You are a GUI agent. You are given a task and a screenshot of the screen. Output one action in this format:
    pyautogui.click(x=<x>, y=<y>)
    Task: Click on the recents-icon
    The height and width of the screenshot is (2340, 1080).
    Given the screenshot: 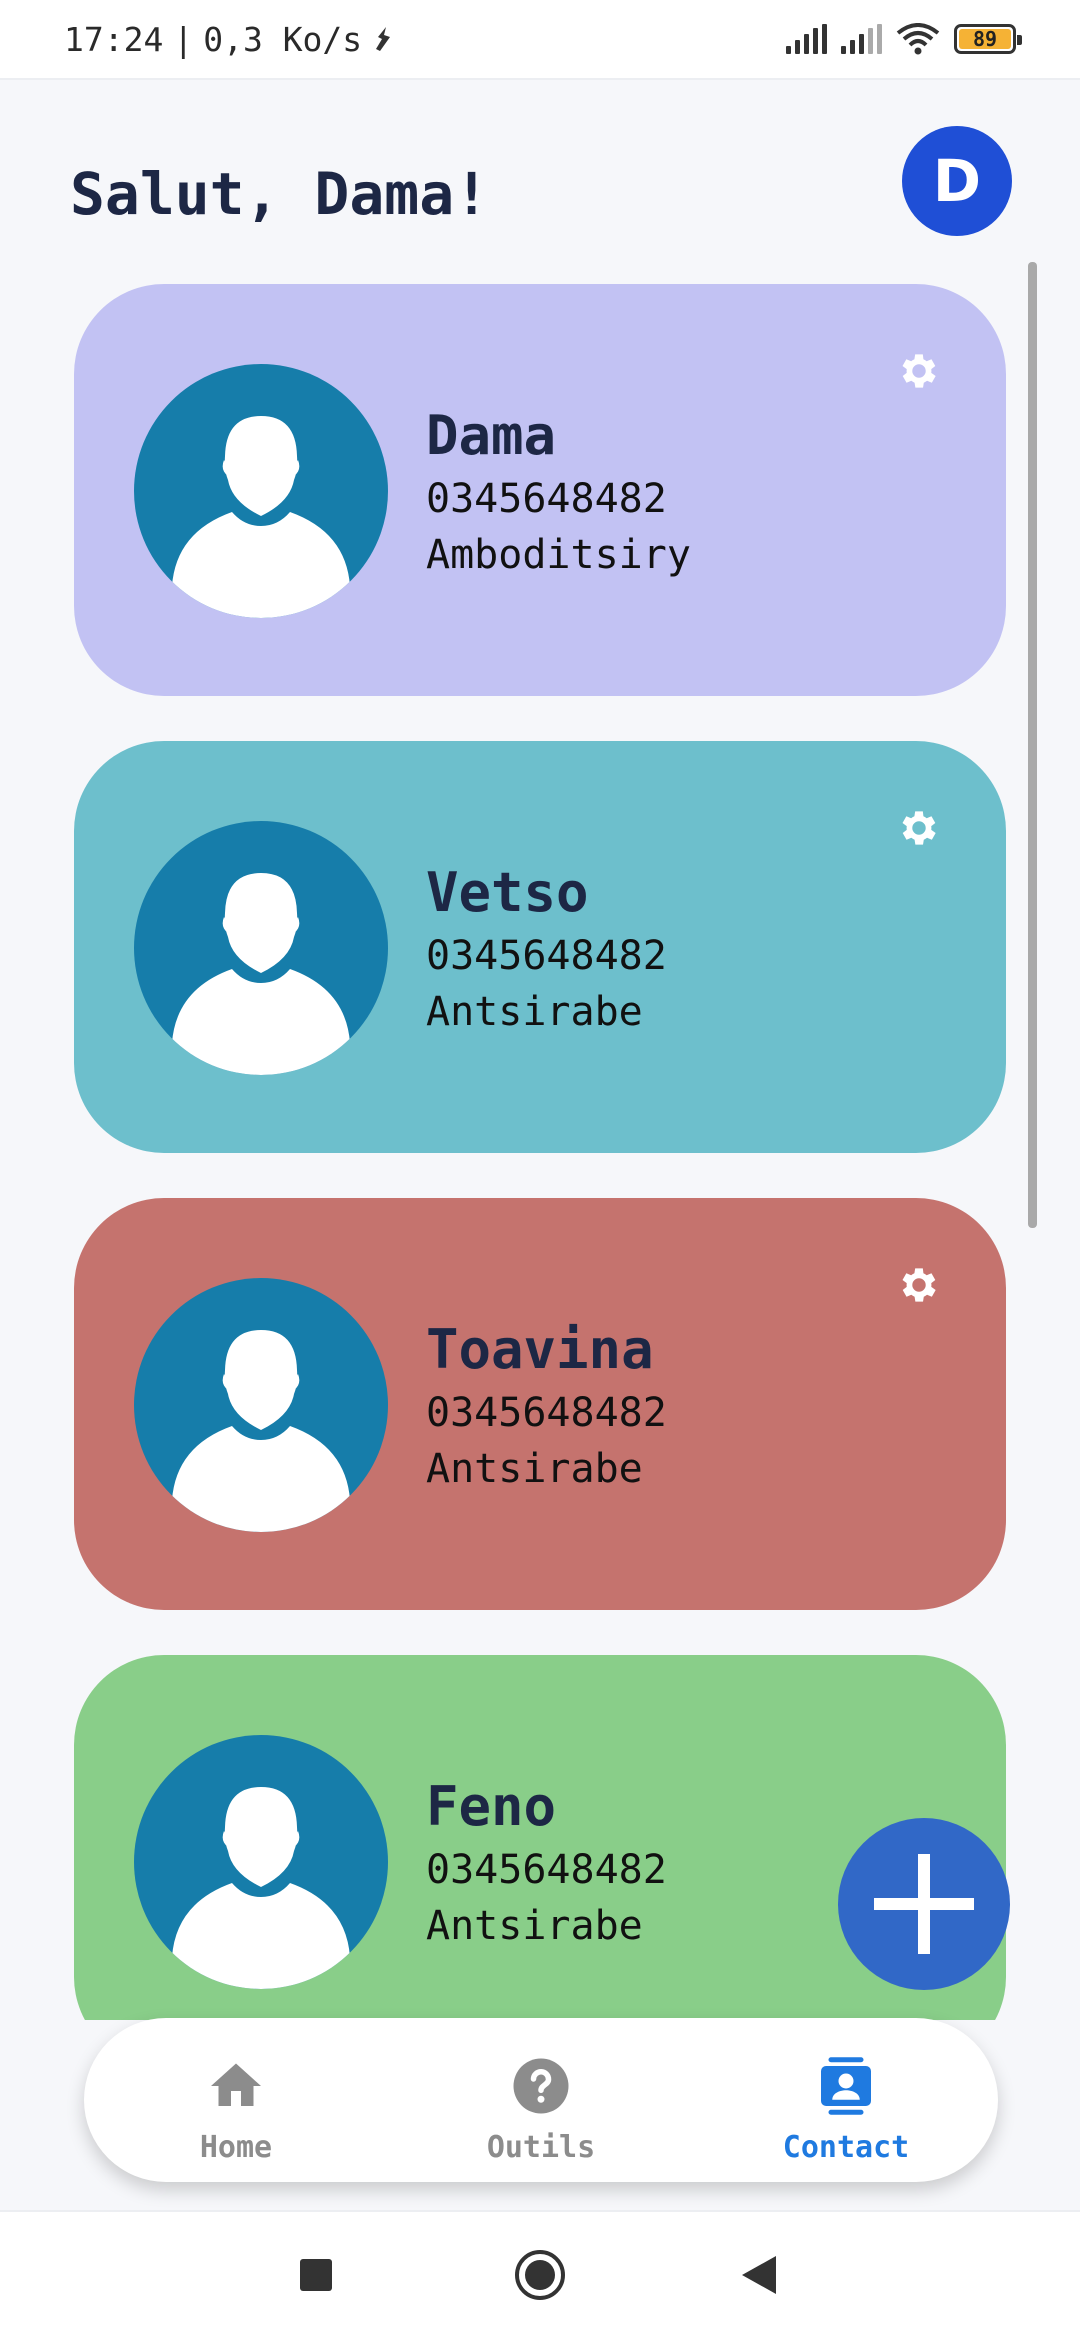 What is the action you would take?
    pyautogui.click(x=316, y=2275)
    